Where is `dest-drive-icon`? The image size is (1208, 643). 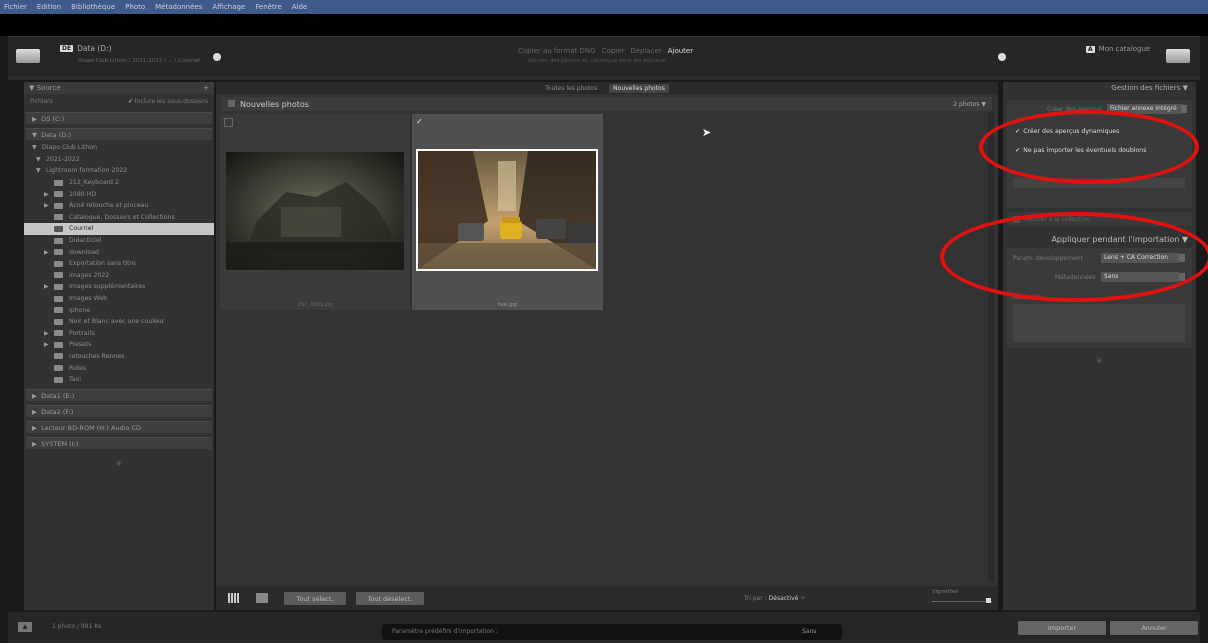
dest-drive-icon is located at coordinates (1178, 56).